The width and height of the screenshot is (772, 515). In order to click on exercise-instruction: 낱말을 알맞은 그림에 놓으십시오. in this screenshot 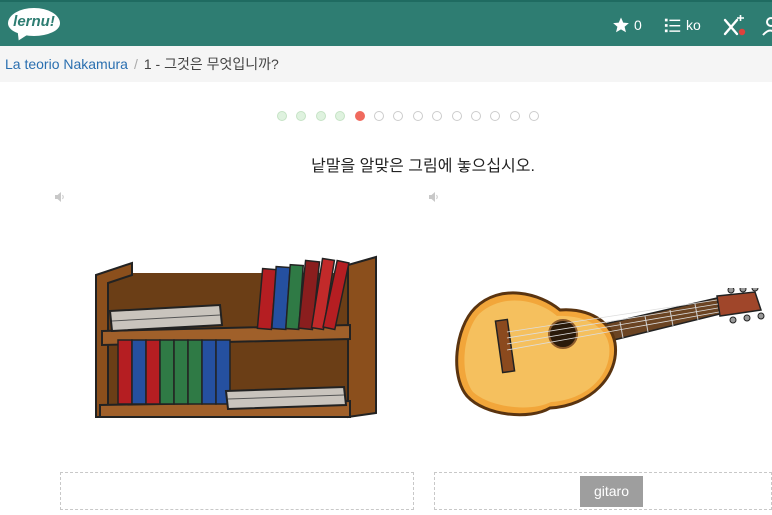, I will do `click(423, 166)`.